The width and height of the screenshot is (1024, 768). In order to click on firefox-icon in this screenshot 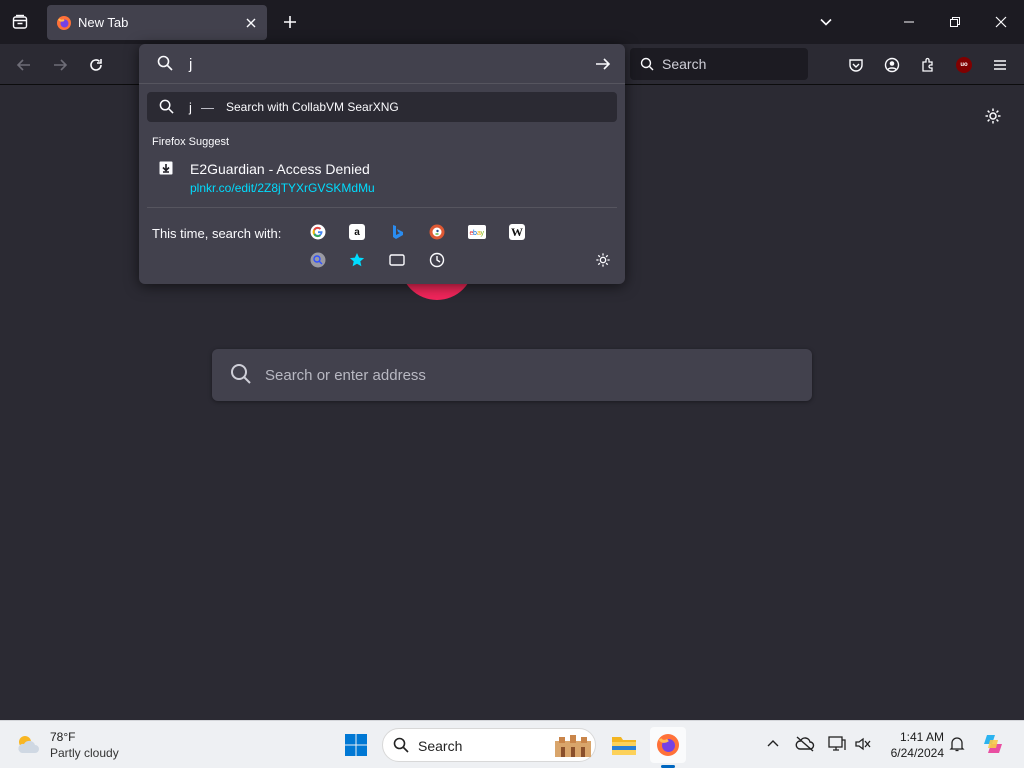, I will do `click(668, 745)`.